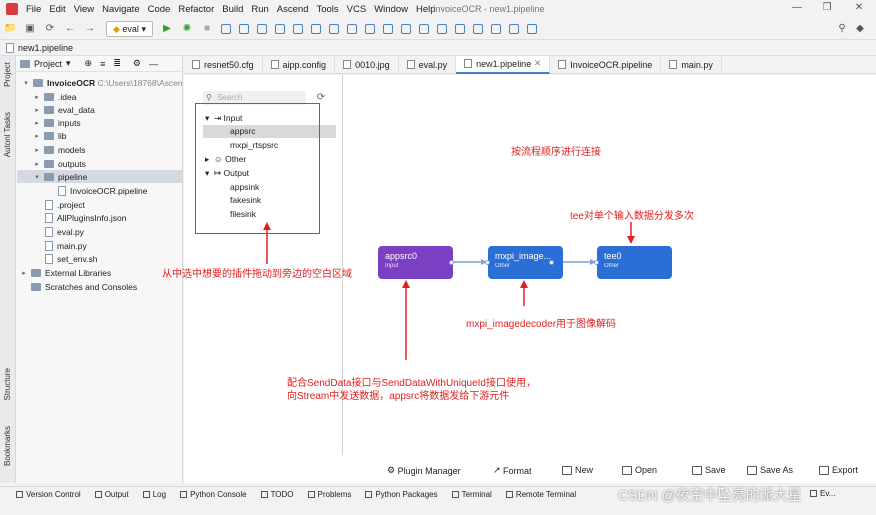 Image resolution: width=876 pixels, height=515 pixels. I want to click on remote-terminal-icon, so click(509, 494).